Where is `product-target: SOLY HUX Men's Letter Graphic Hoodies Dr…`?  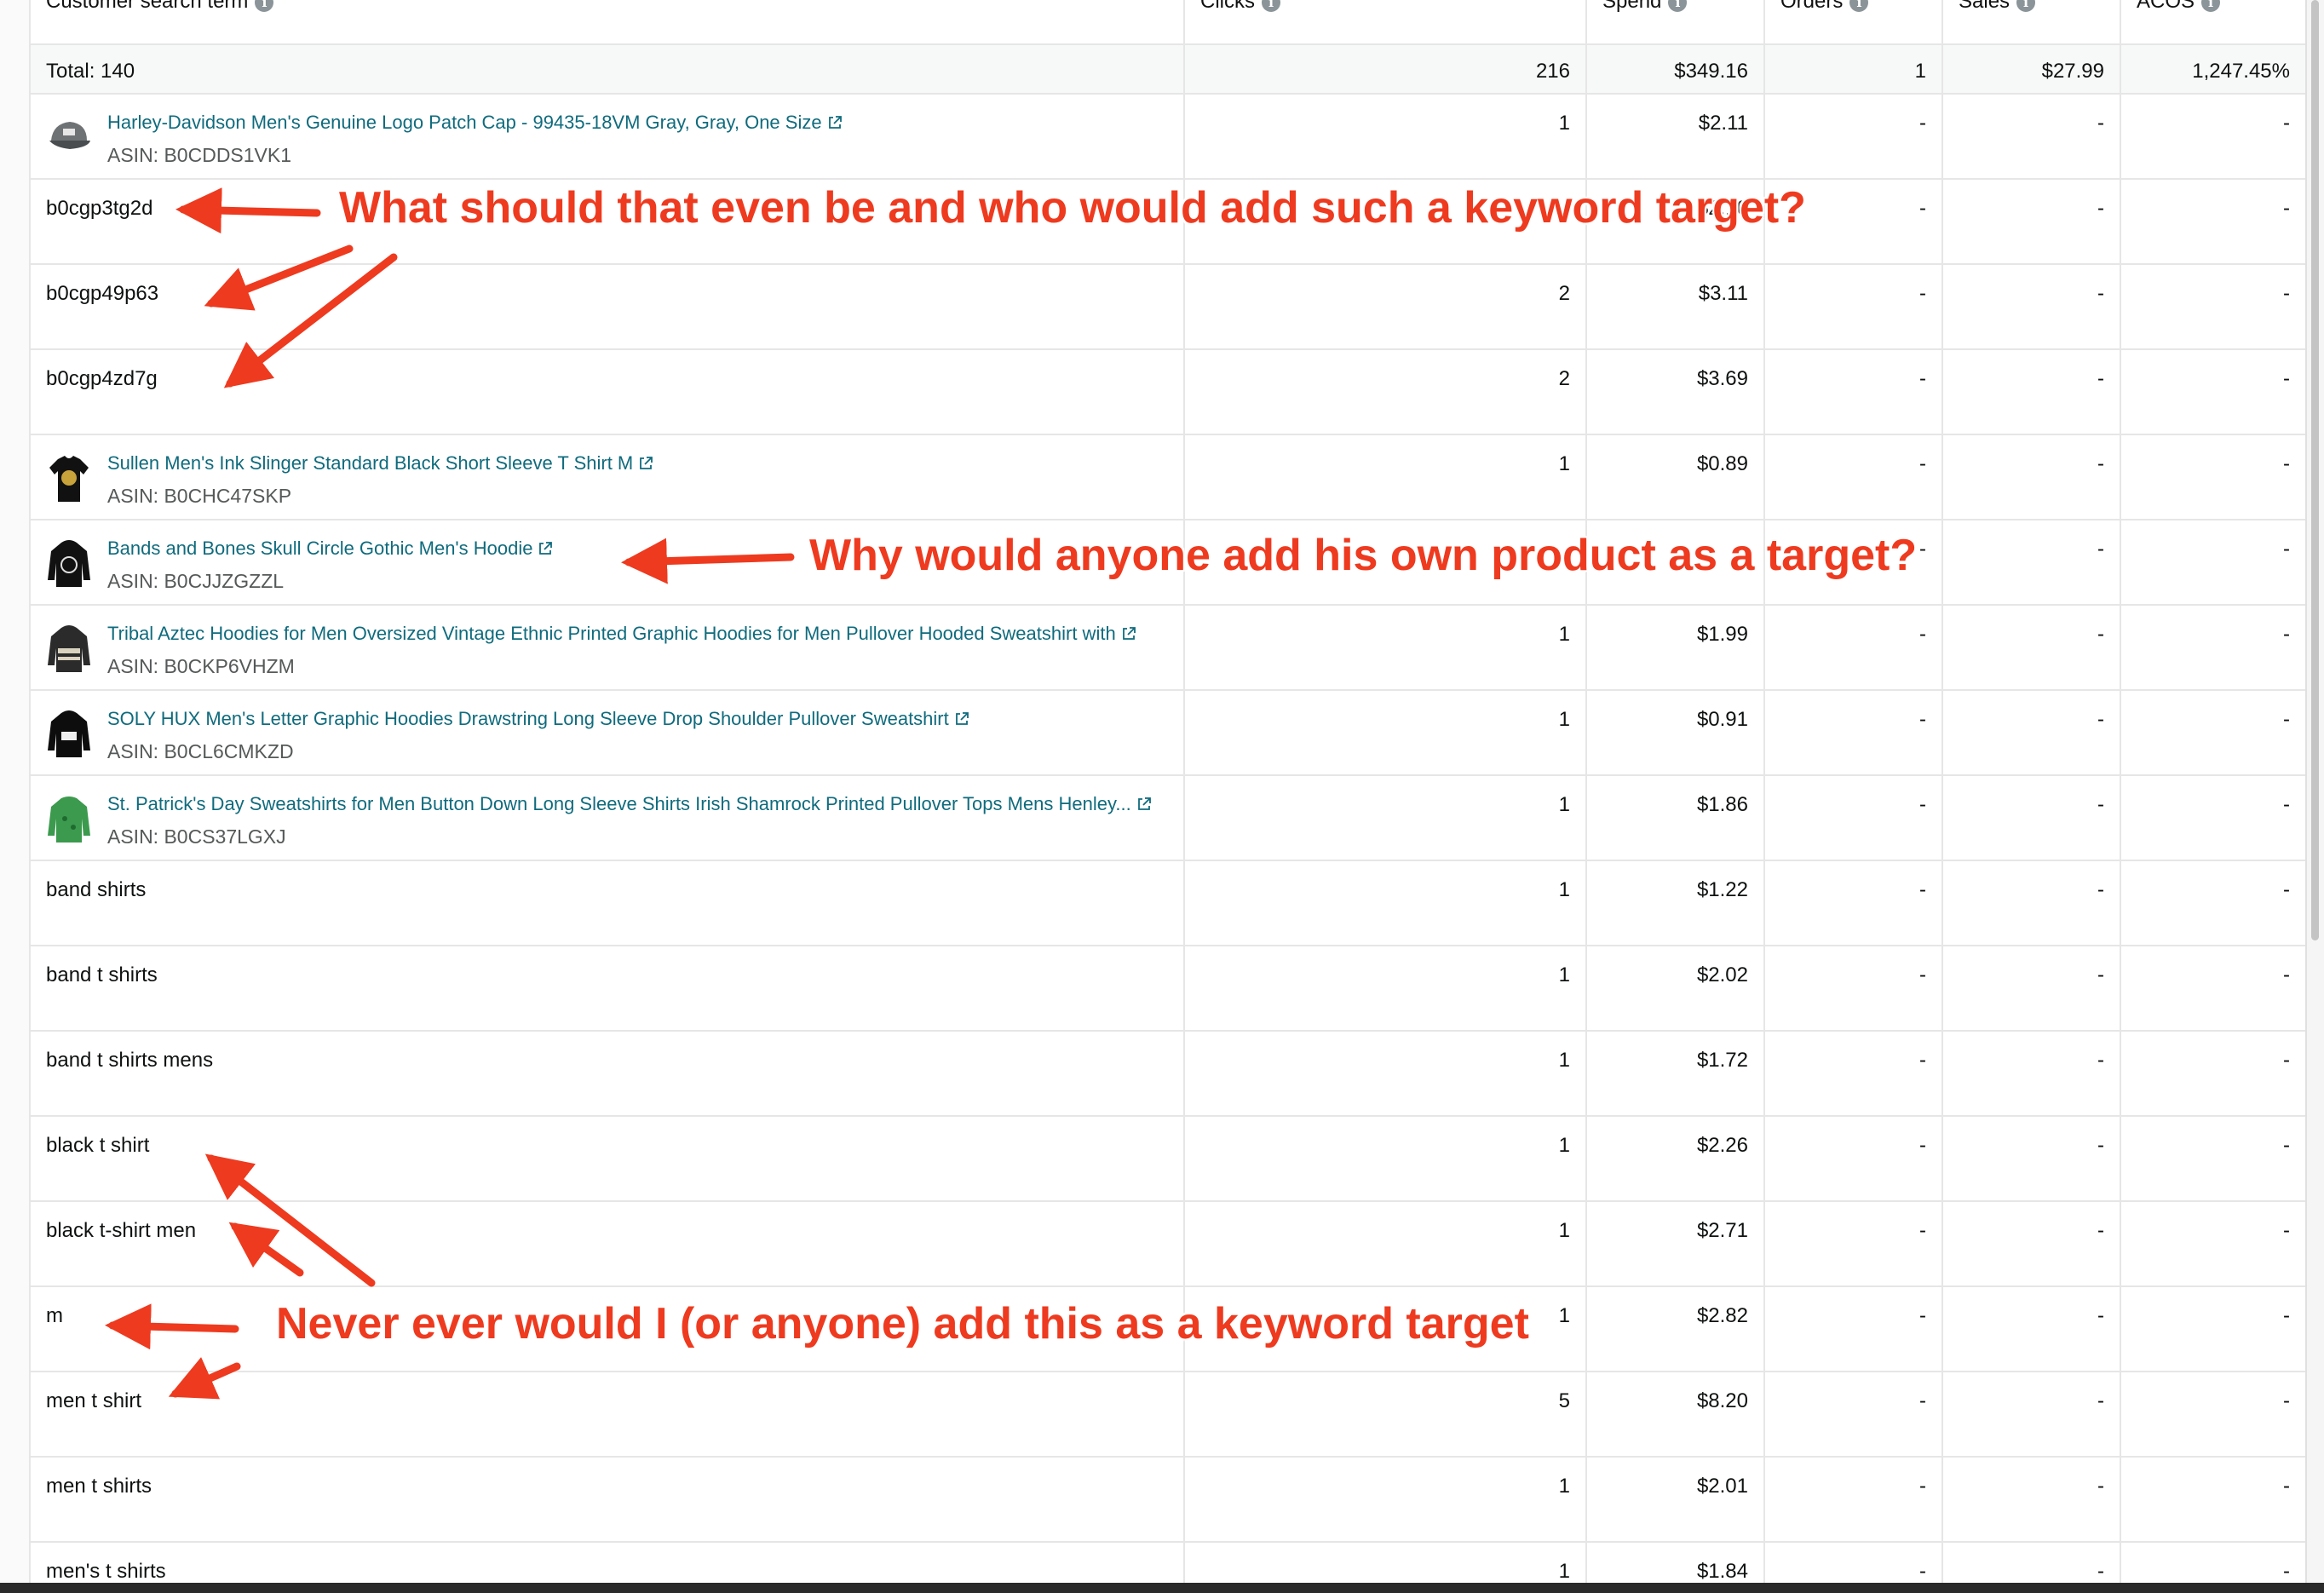 product-target: SOLY HUX Men's Letter Graphic Hoodies Dr… is located at coordinates (607, 735).